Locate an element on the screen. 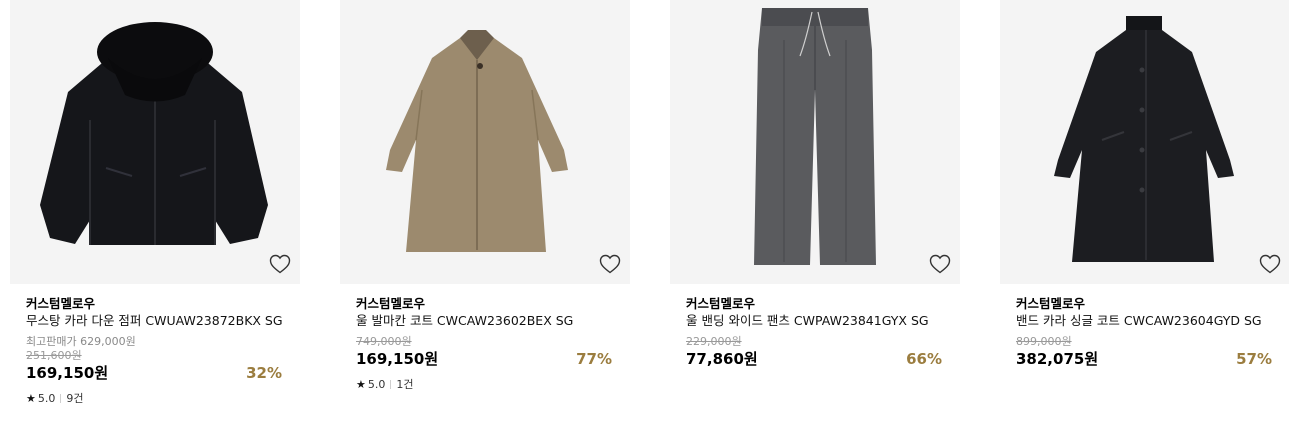 This screenshot has height=438, width=1289. black-down-jacket-image is located at coordinates (154, 133).